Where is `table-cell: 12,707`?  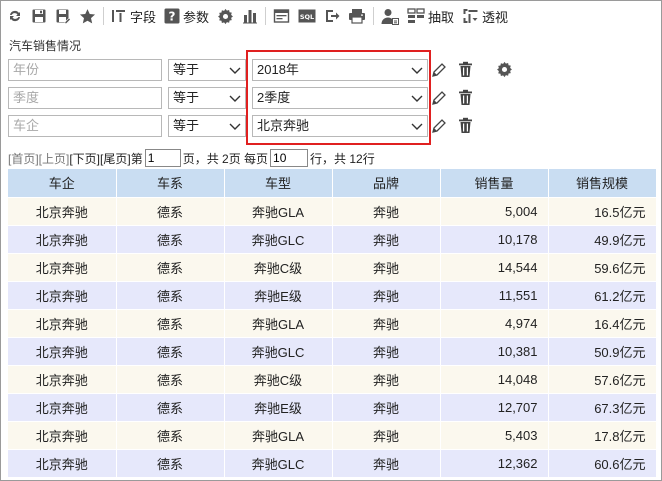
table-cell: 12,707 is located at coordinates (494, 407).